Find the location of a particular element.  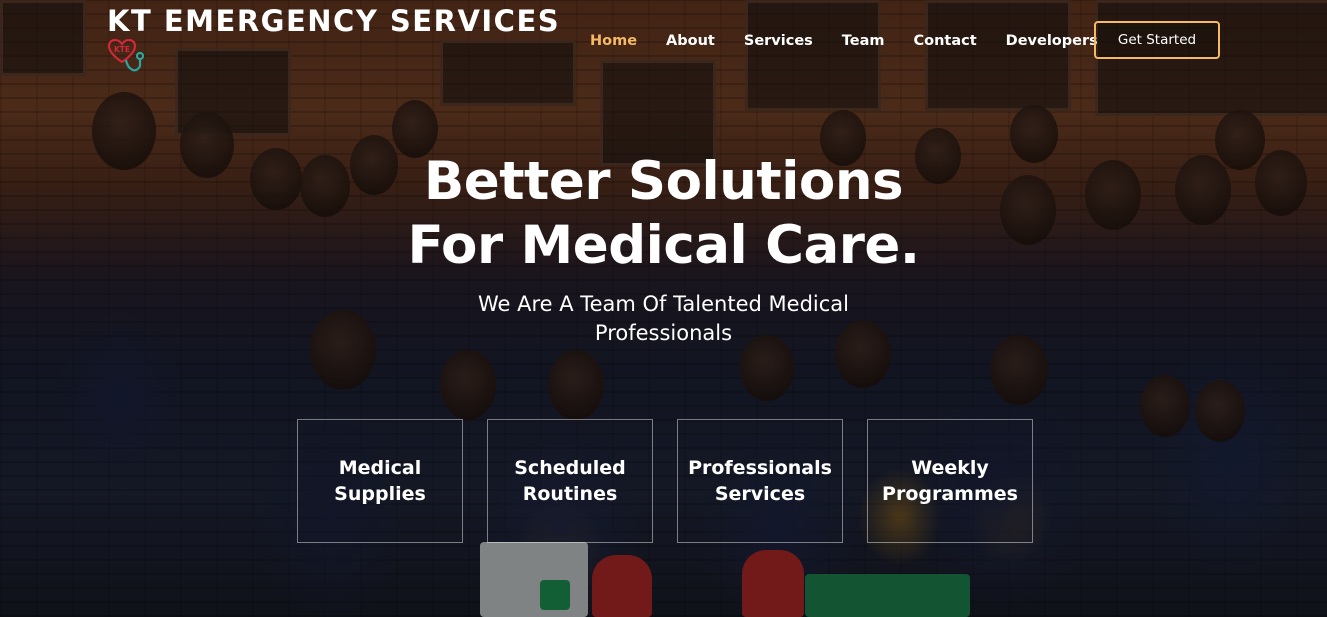

feature-label: Professionals is located at coordinates (760, 468).